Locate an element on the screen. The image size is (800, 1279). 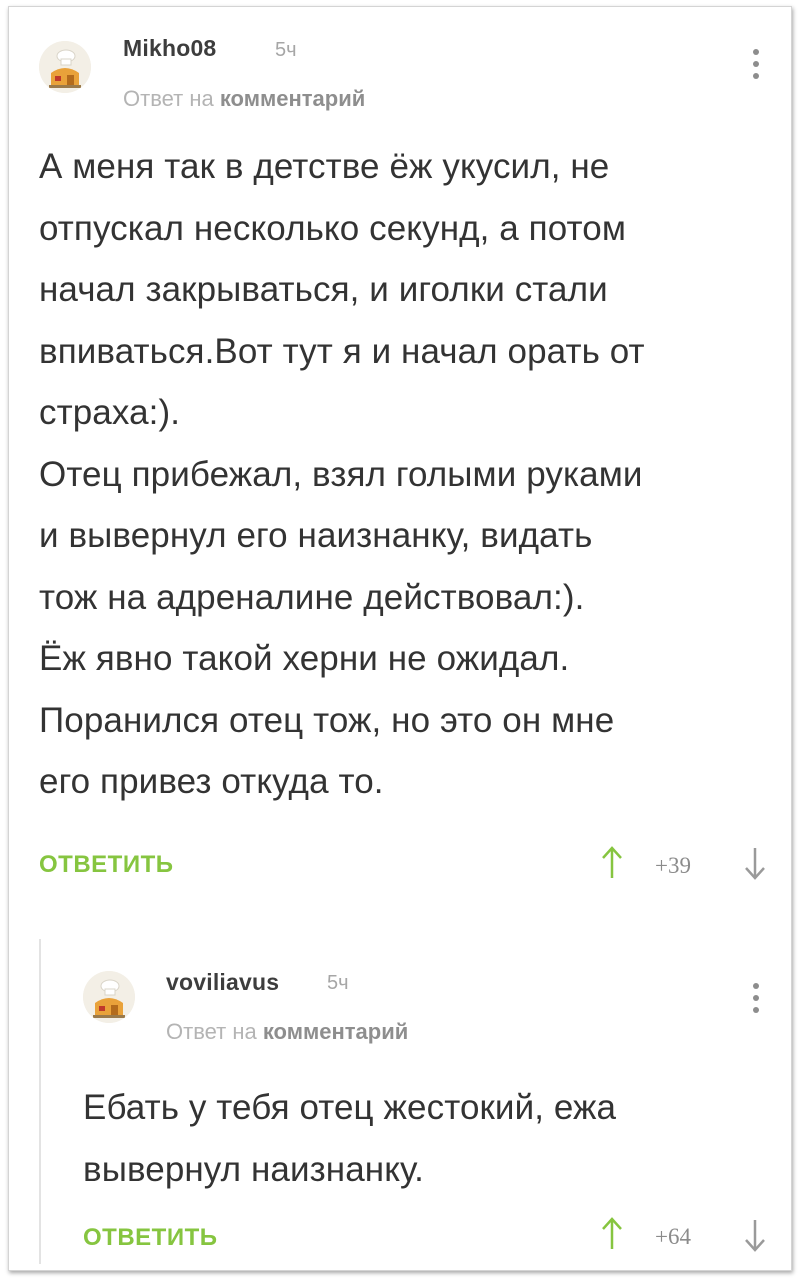
comment-line: страха:). is located at coordinates (110, 412).